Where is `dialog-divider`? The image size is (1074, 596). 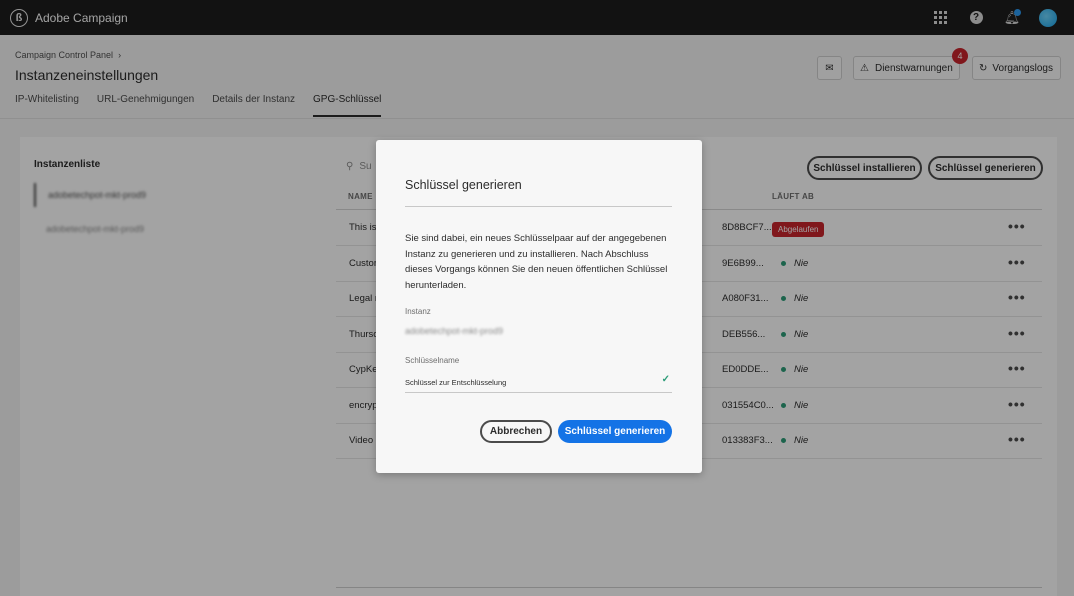 dialog-divider is located at coordinates (538, 206).